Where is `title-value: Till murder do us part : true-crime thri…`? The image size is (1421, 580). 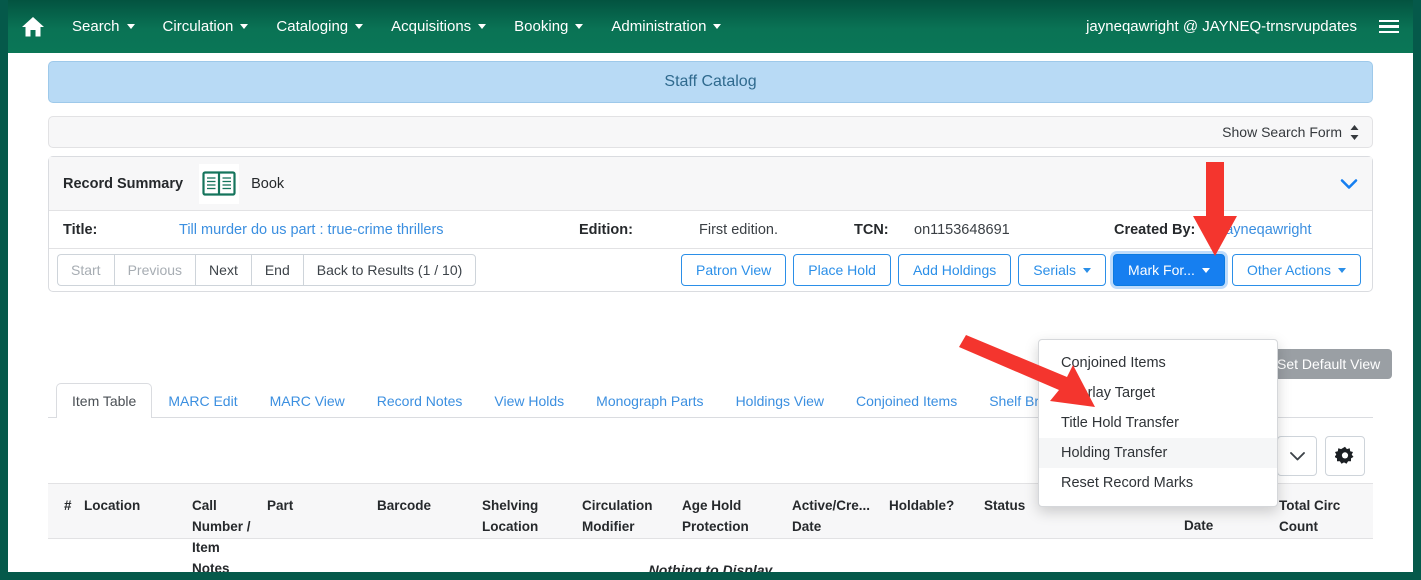
title-value: Till murder do us part : true-crime thri… is located at coordinates (379, 230).